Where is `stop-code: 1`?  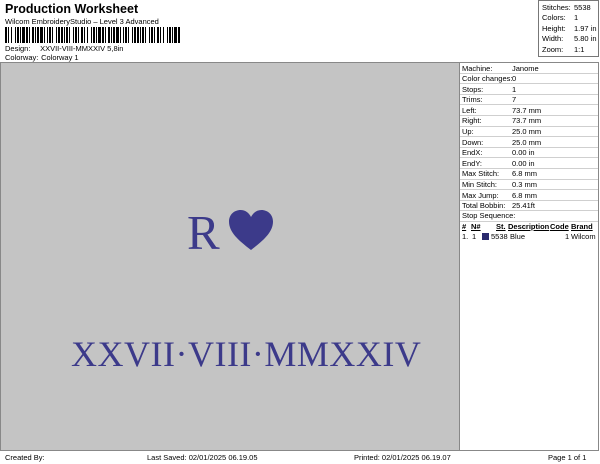 stop-code: 1 is located at coordinates (567, 236).